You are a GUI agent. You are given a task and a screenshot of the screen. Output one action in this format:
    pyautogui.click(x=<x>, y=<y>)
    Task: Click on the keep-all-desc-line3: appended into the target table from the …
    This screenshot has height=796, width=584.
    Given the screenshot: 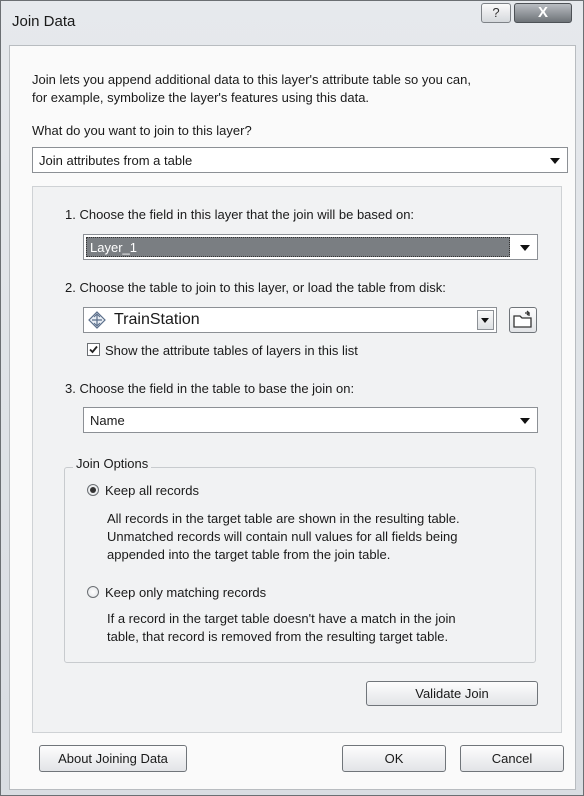 What is the action you would take?
    pyautogui.click(x=249, y=554)
    